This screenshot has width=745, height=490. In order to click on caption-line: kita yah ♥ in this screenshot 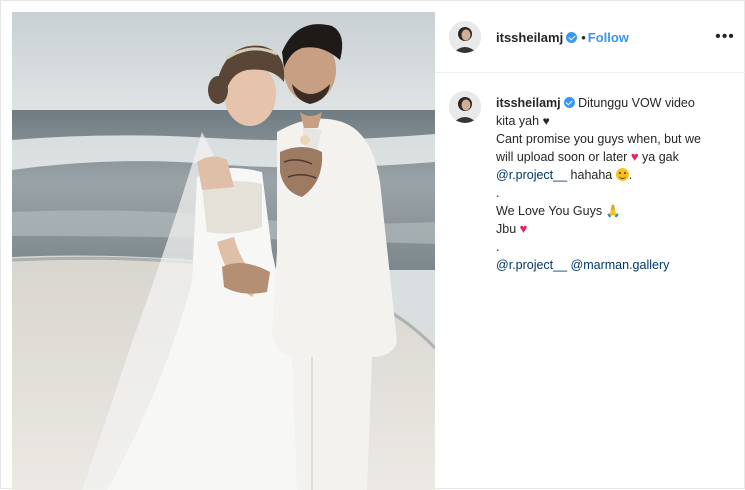, I will do `click(616, 121)`.